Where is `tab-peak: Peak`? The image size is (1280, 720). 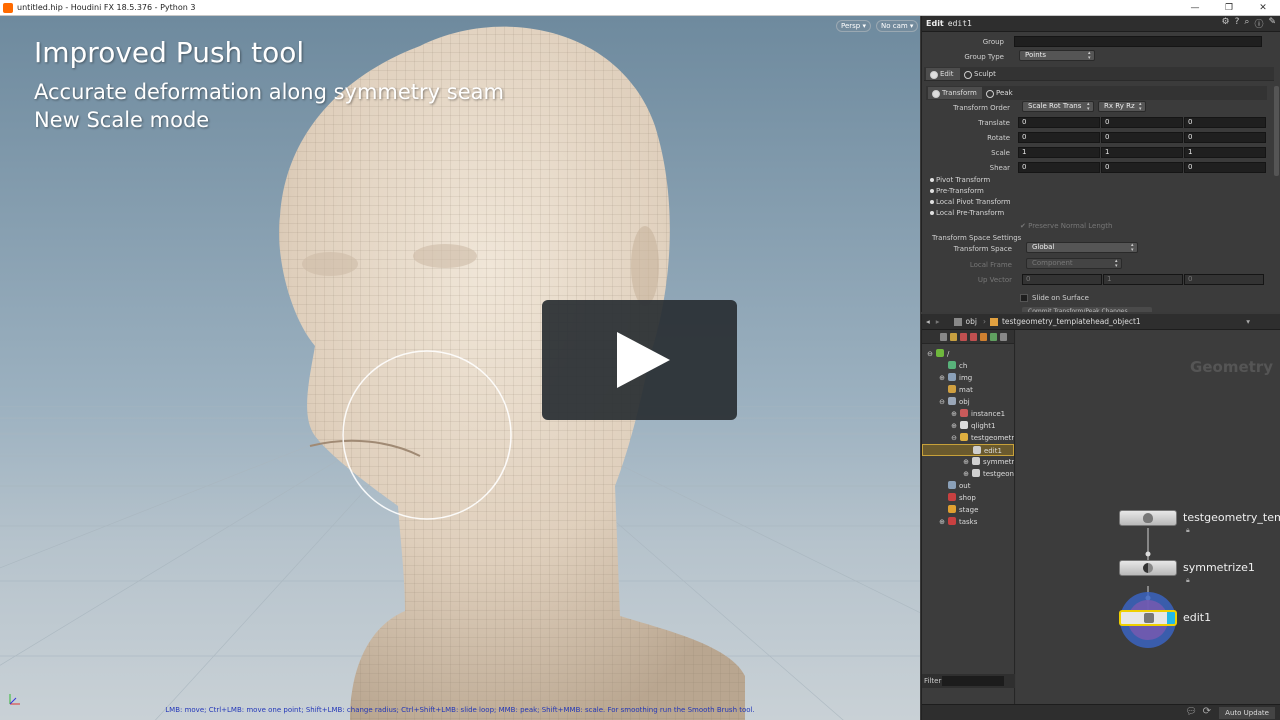
tab-peak: Peak is located at coordinates (1001, 93).